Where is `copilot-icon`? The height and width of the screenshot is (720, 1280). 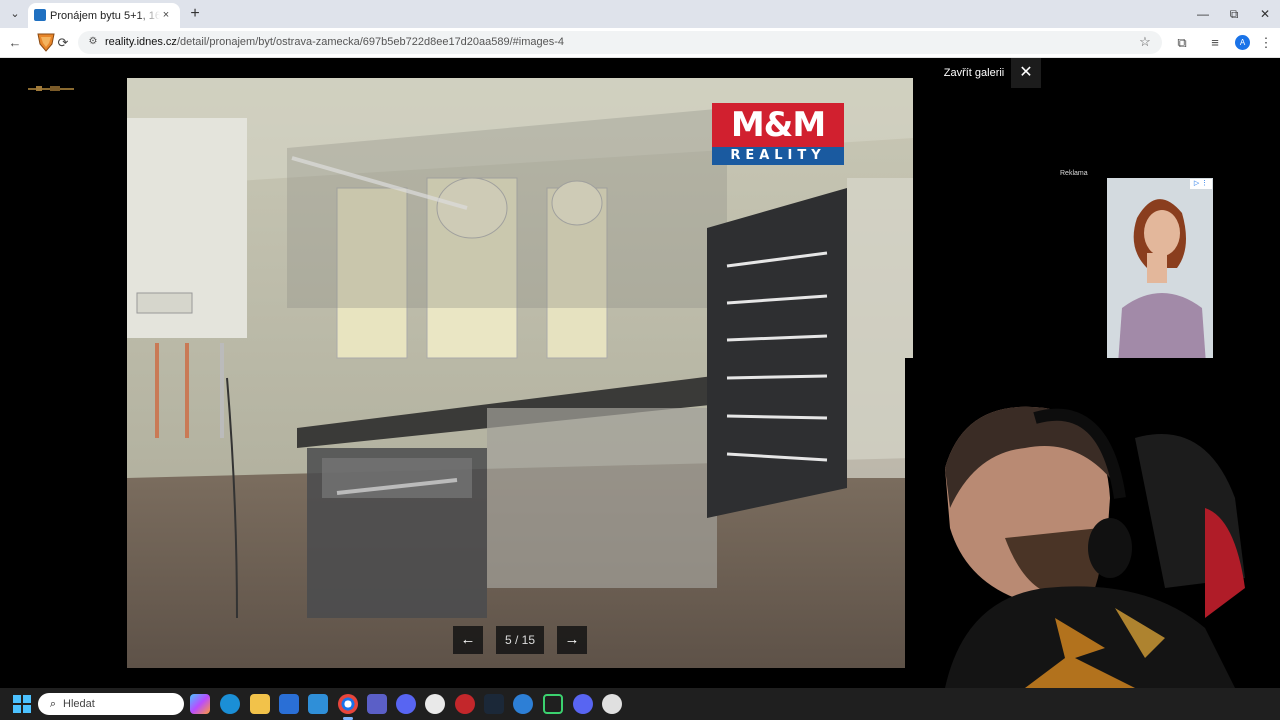
copilot-icon is located at coordinates (200, 704).